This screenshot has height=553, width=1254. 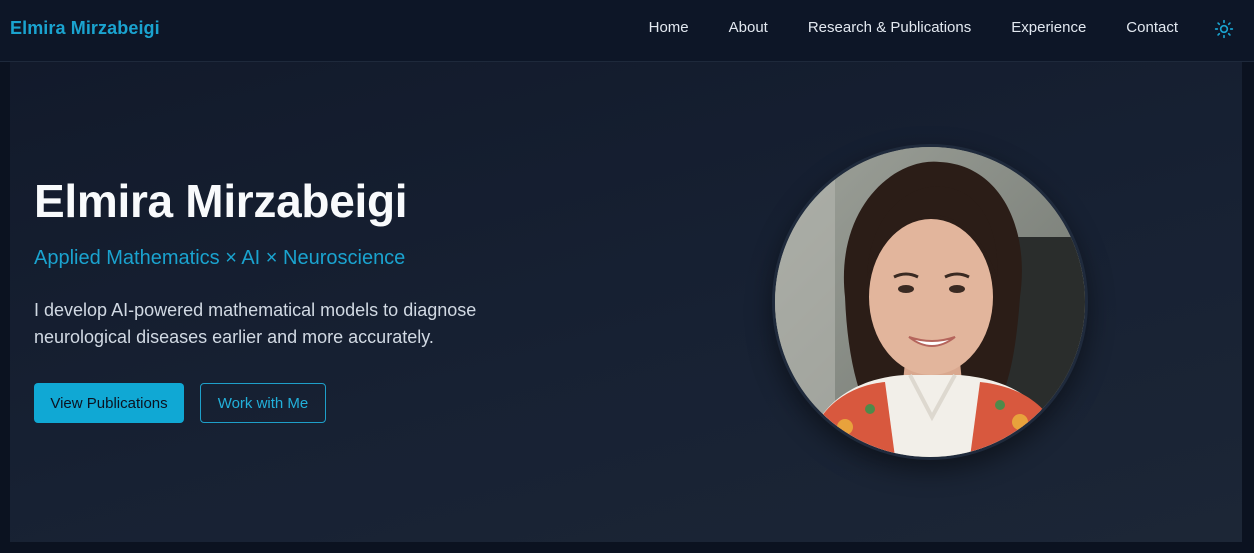 What do you see at coordinates (109, 403) in the screenshot?
I see `view-publications-button: View Publications` at bounding box center [109, 403].